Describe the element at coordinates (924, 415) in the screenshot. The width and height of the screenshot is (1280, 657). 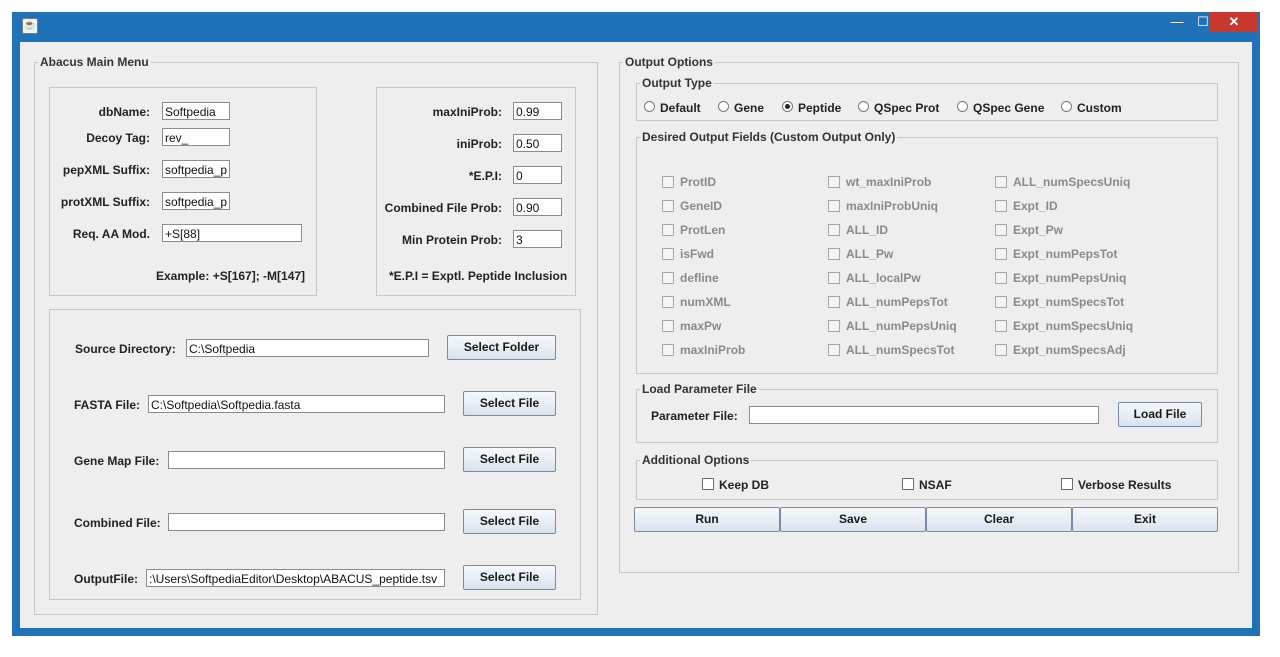
I see `parameter-file-input` at that location.